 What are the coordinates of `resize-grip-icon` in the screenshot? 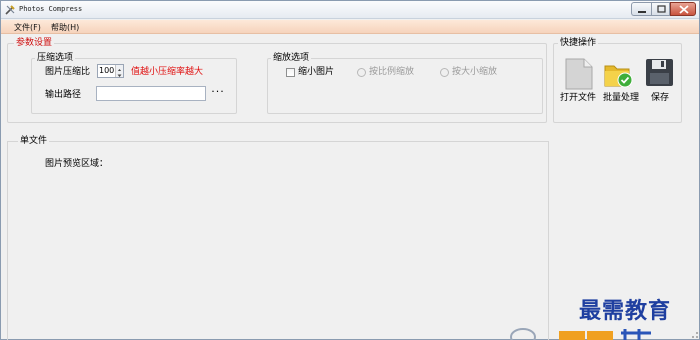 It's located at (693, 333).